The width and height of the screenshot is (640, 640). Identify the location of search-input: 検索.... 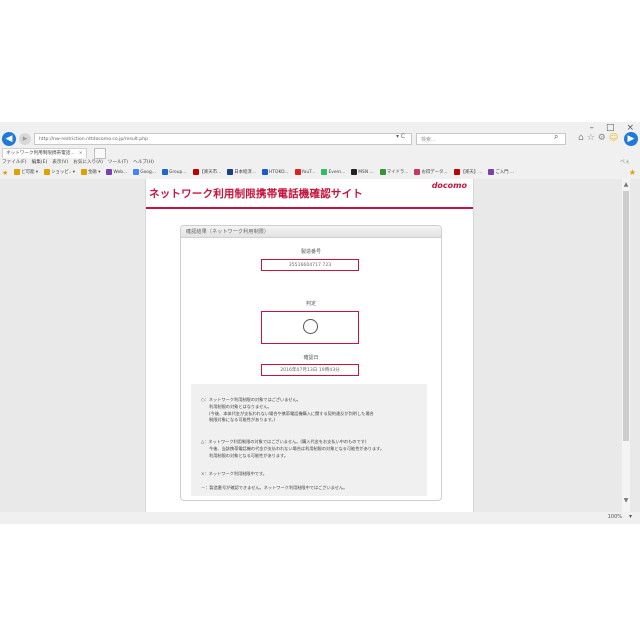
(491, 139).